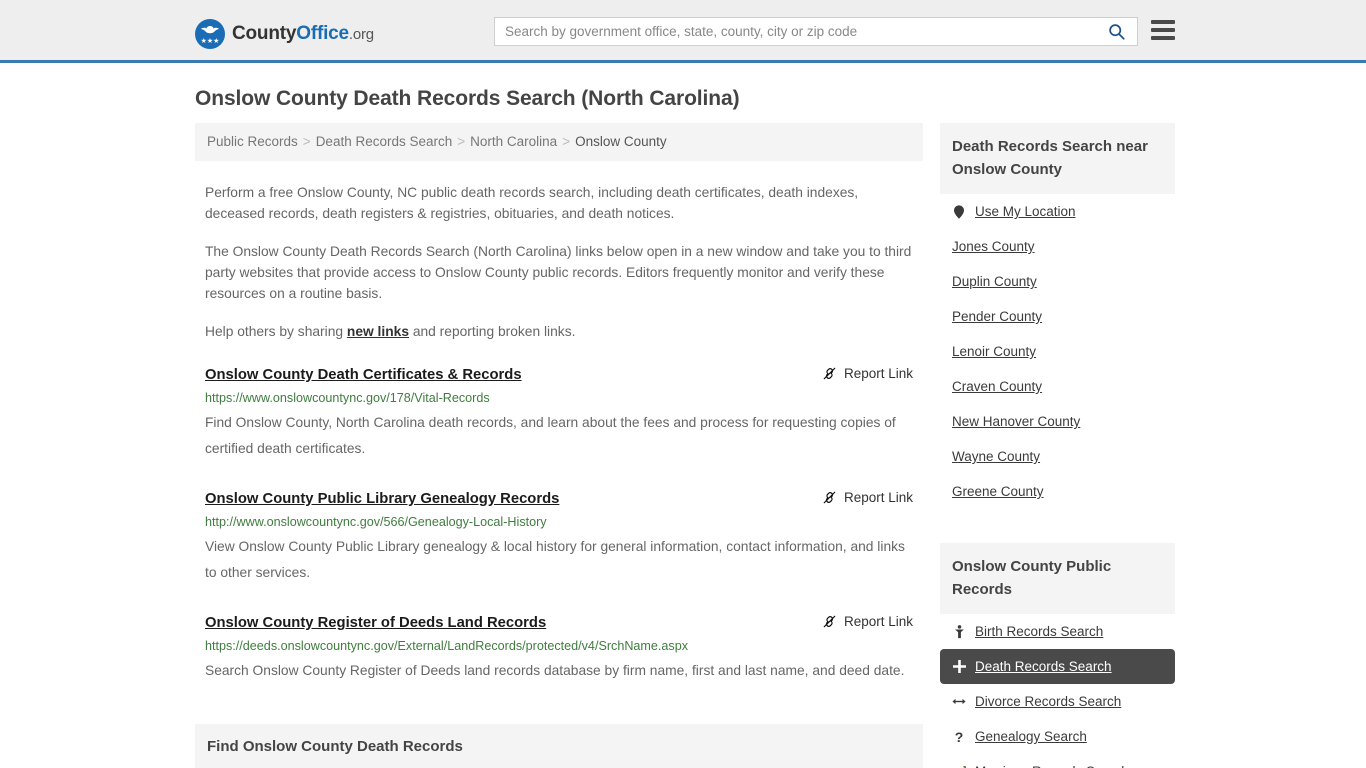 Image resolution: width=1366 pixels, height=768 pixels. I want to click on sidebar-item-wayne-county: Wayne County, so click(1057, 456).